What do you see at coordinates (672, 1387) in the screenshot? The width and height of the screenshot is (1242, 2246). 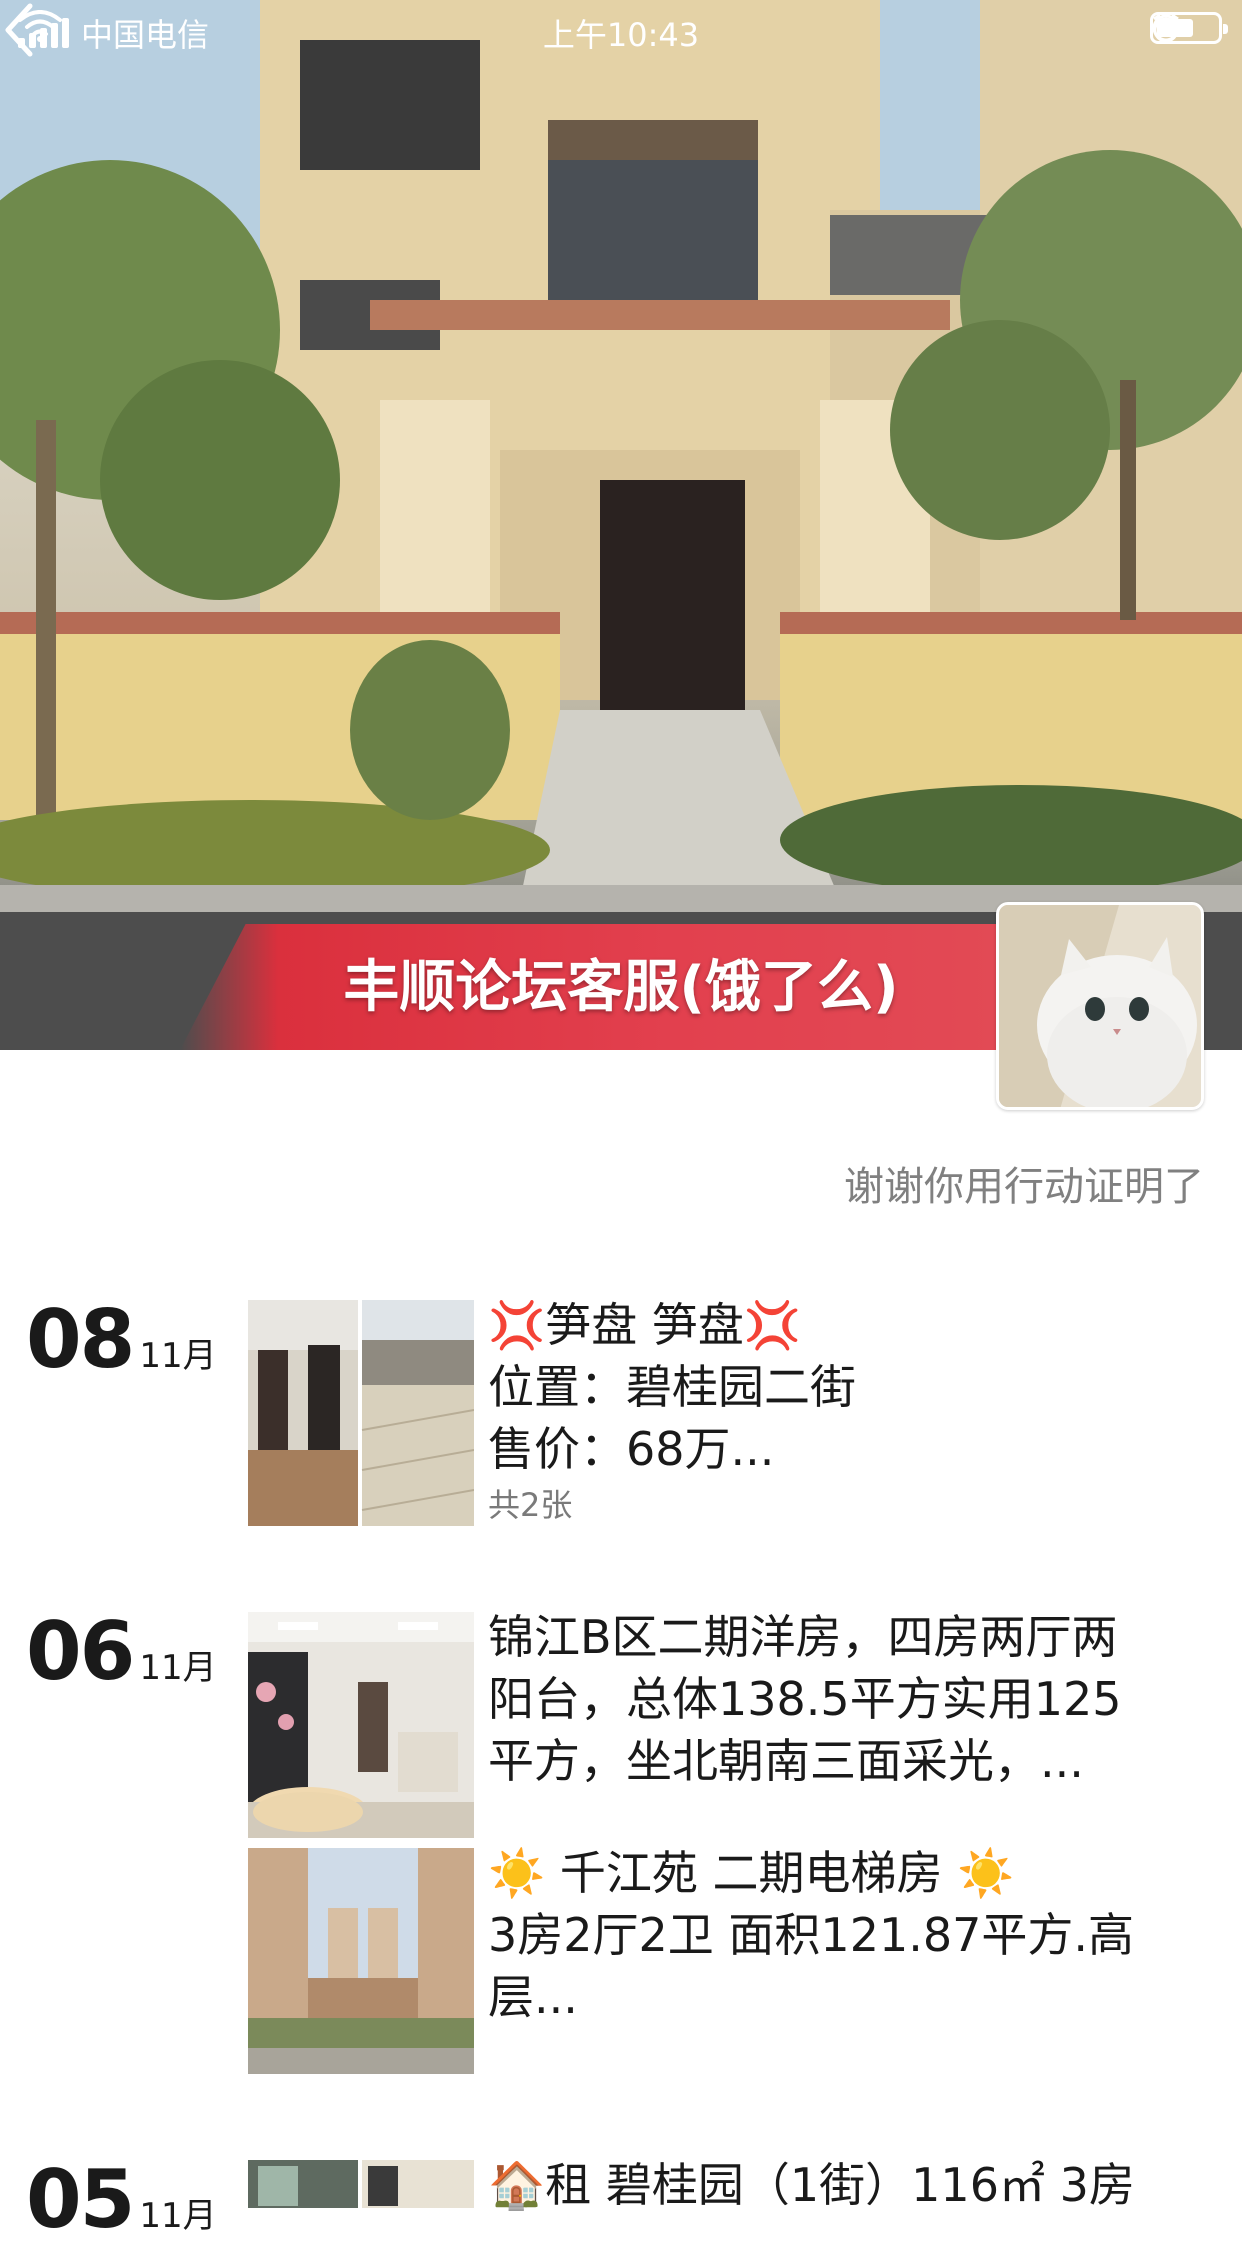 I see `post-line: 位置：碧桂园二街` at bounding box center [672, 1387].